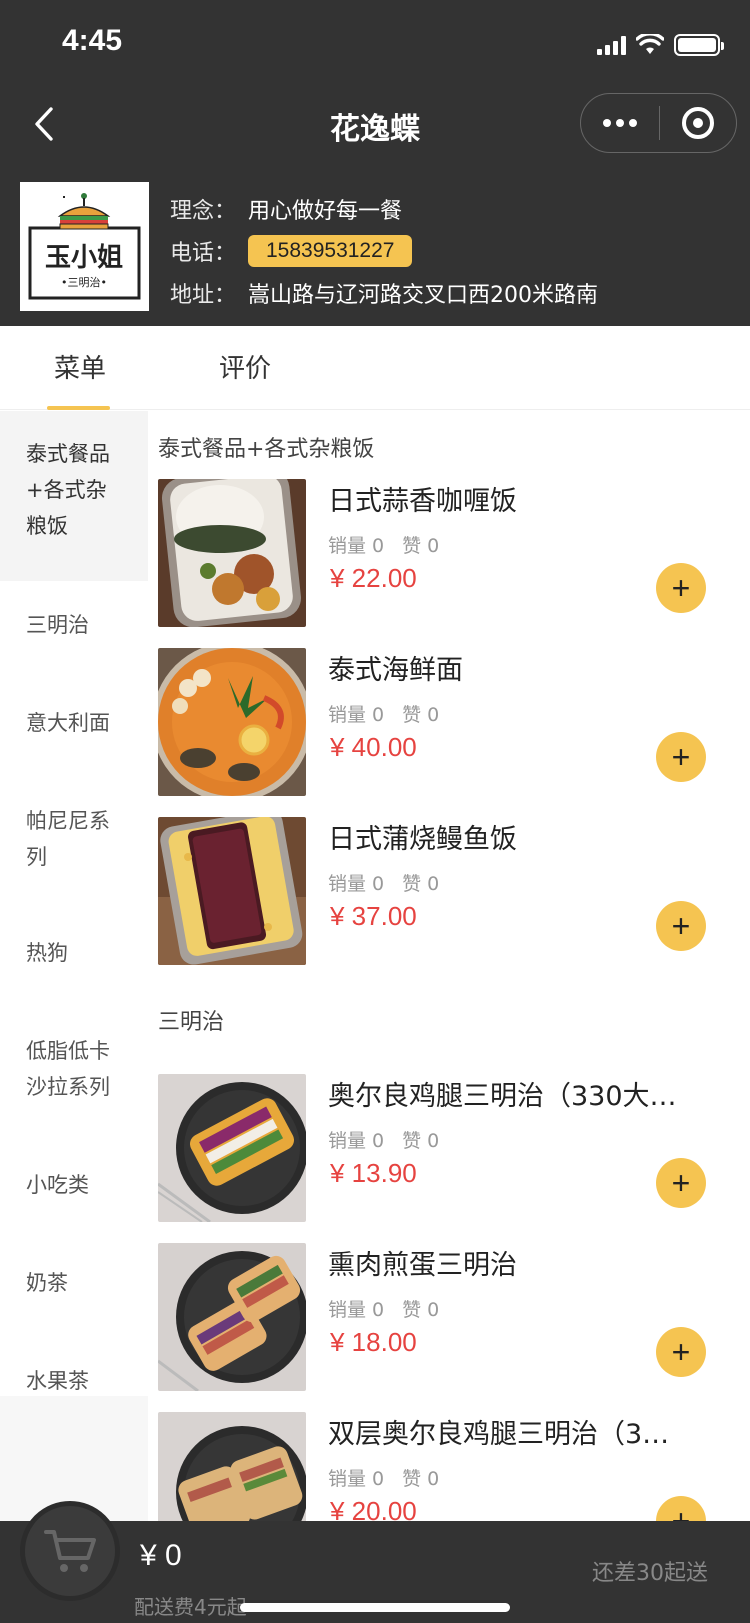 This screenshot has height=1623, width=750. Describe the element at coordinates (190, 1607) in the screenshot. I see `delivery-fee: 配送费4元起` at that location.